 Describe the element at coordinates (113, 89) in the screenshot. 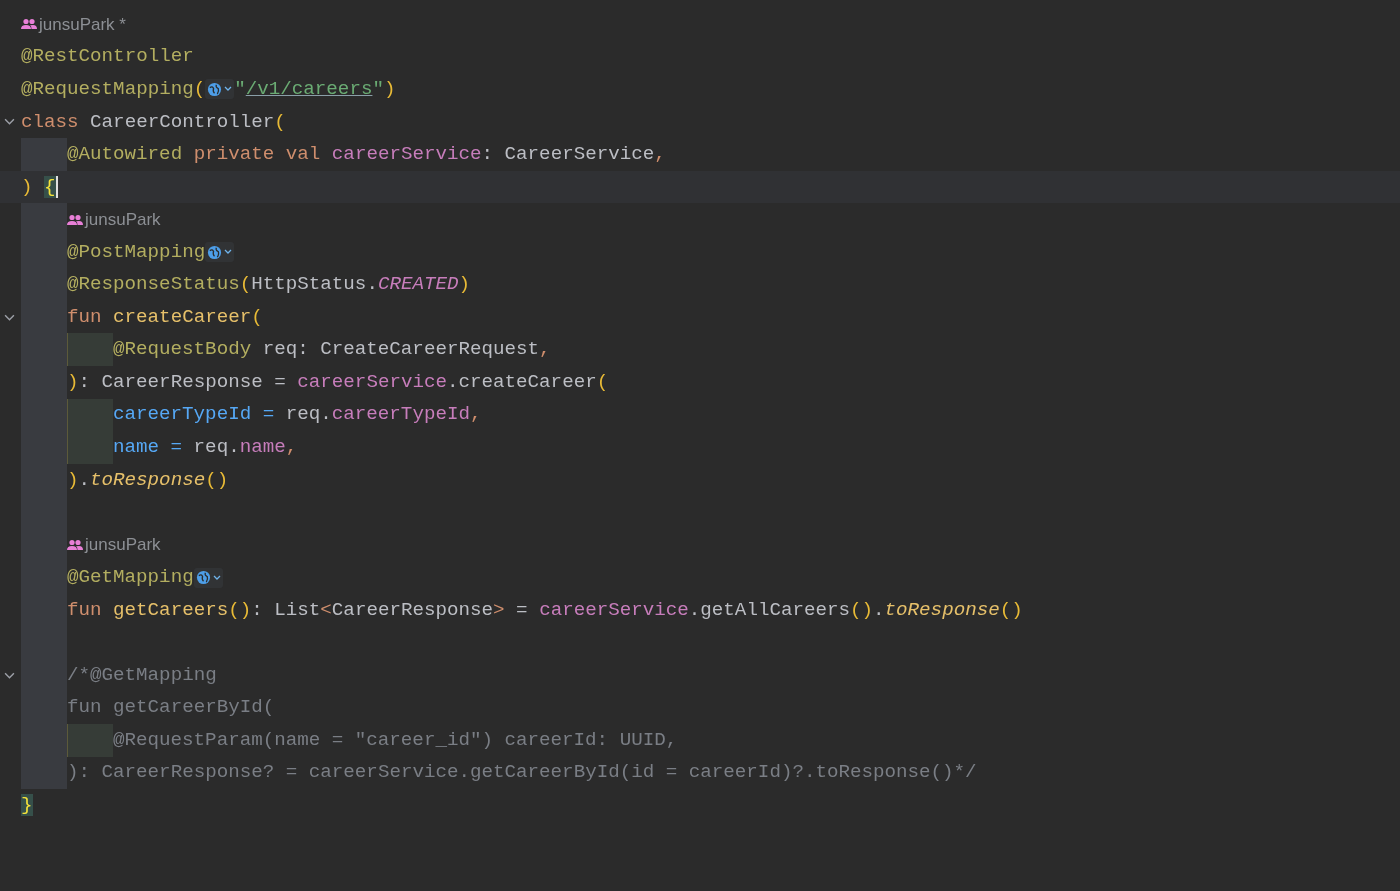

I see `code-text: @RequestMapping(` at that location.